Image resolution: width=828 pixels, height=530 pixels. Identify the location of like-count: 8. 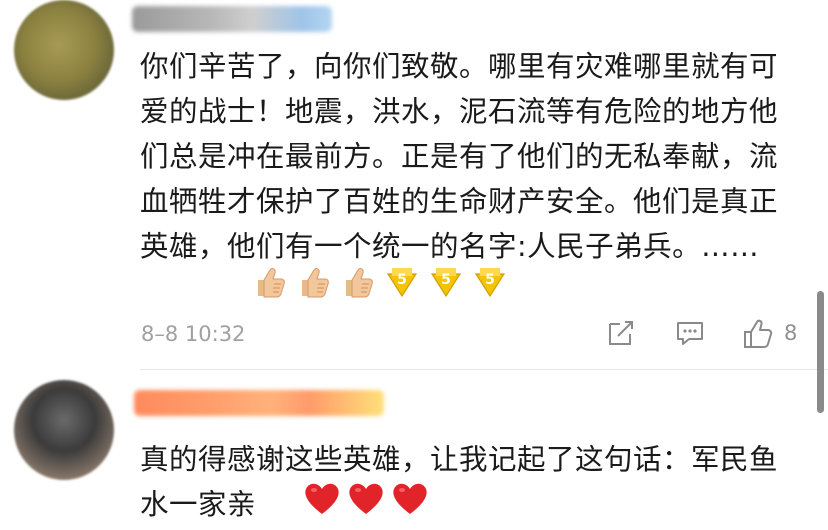
(791, 333).